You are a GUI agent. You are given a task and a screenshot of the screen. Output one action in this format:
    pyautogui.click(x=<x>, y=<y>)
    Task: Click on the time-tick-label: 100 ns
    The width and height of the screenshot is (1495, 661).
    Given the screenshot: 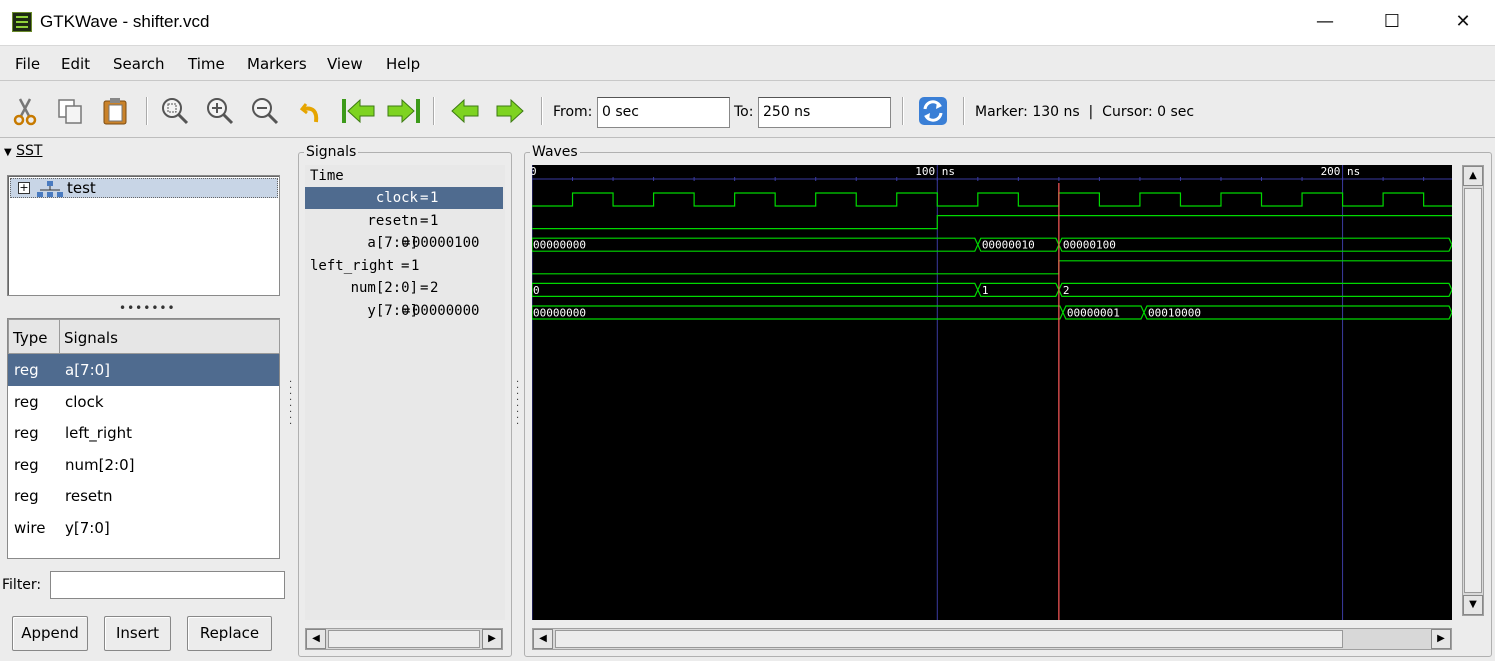 What is the action you would take?
    pyautogui.click(x=935, y=171)
    